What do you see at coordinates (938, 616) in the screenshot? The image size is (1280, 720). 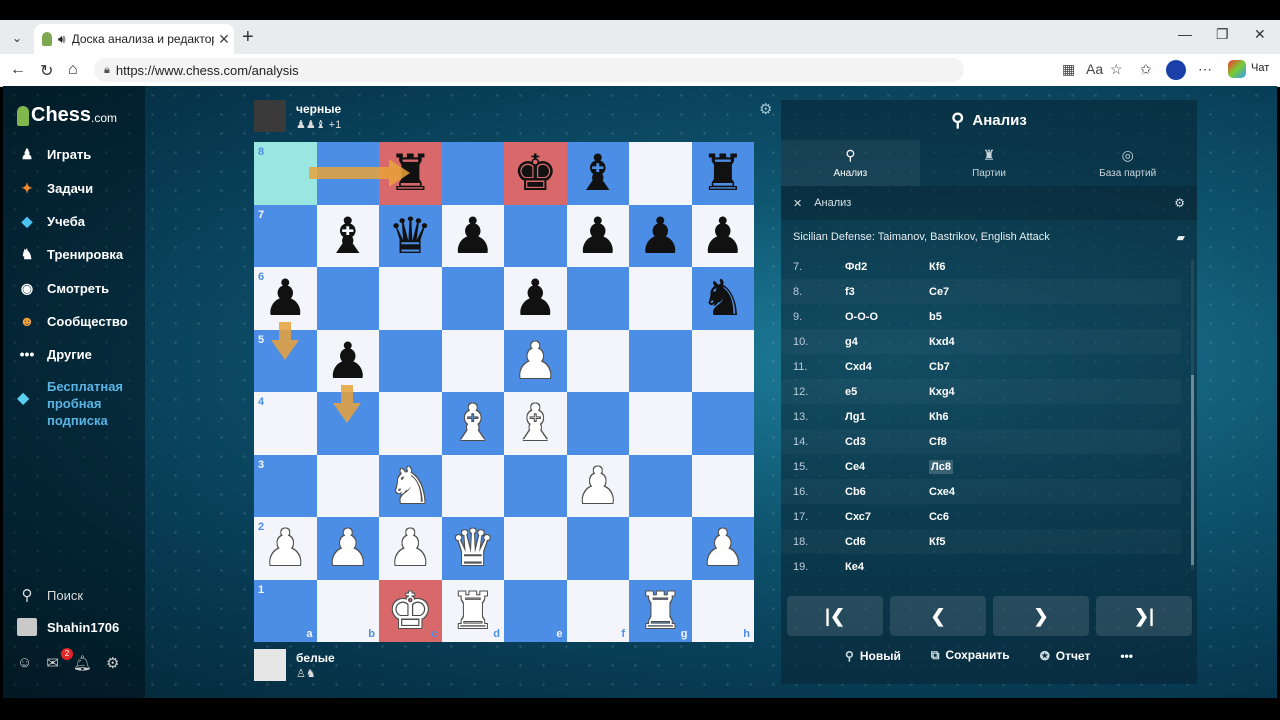 I see `previous-move-button: ❮` at bounding box center [938, 616].